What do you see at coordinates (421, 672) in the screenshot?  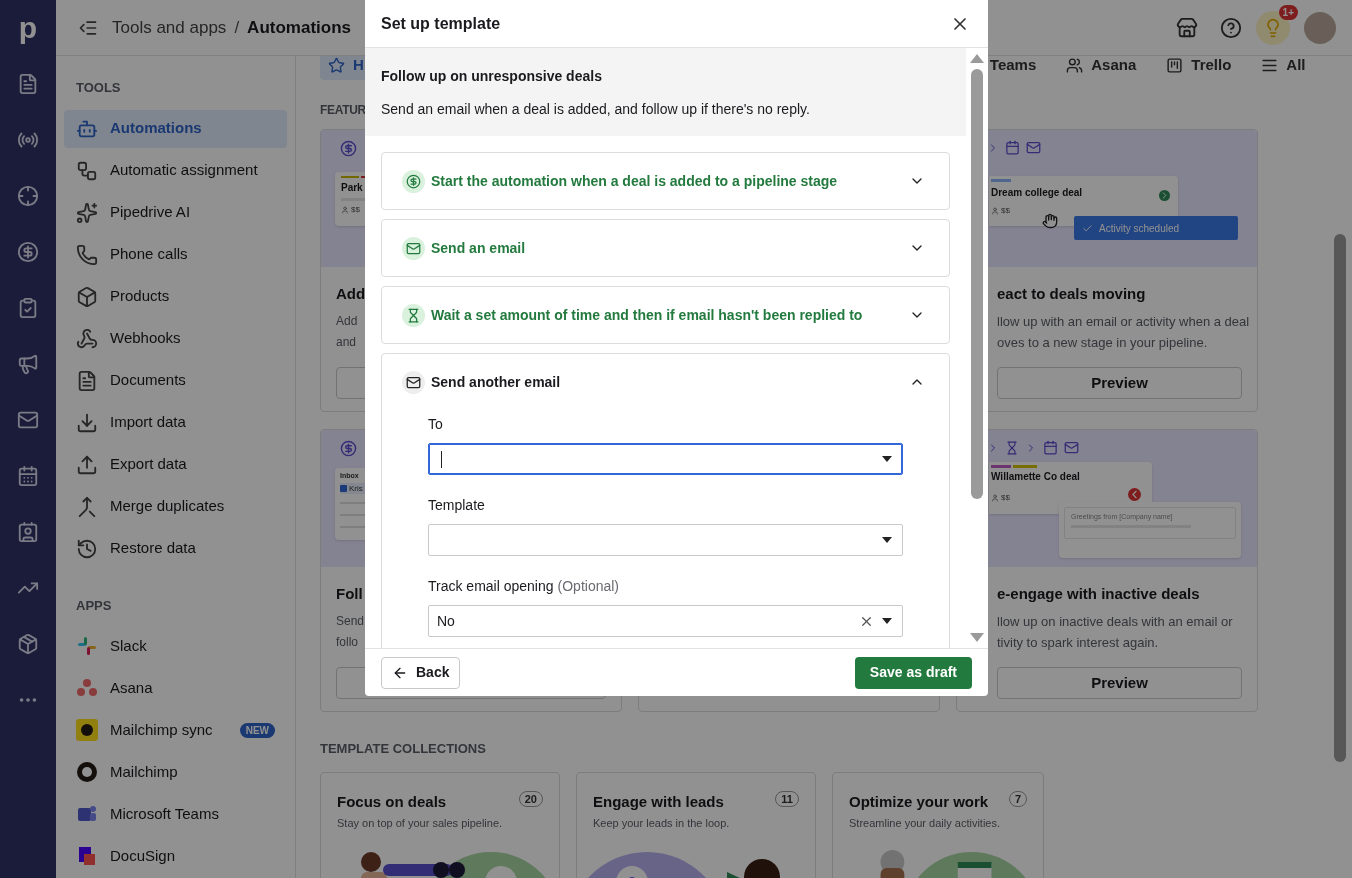 I see `back-button: Back` at bounding box center [421, 672].